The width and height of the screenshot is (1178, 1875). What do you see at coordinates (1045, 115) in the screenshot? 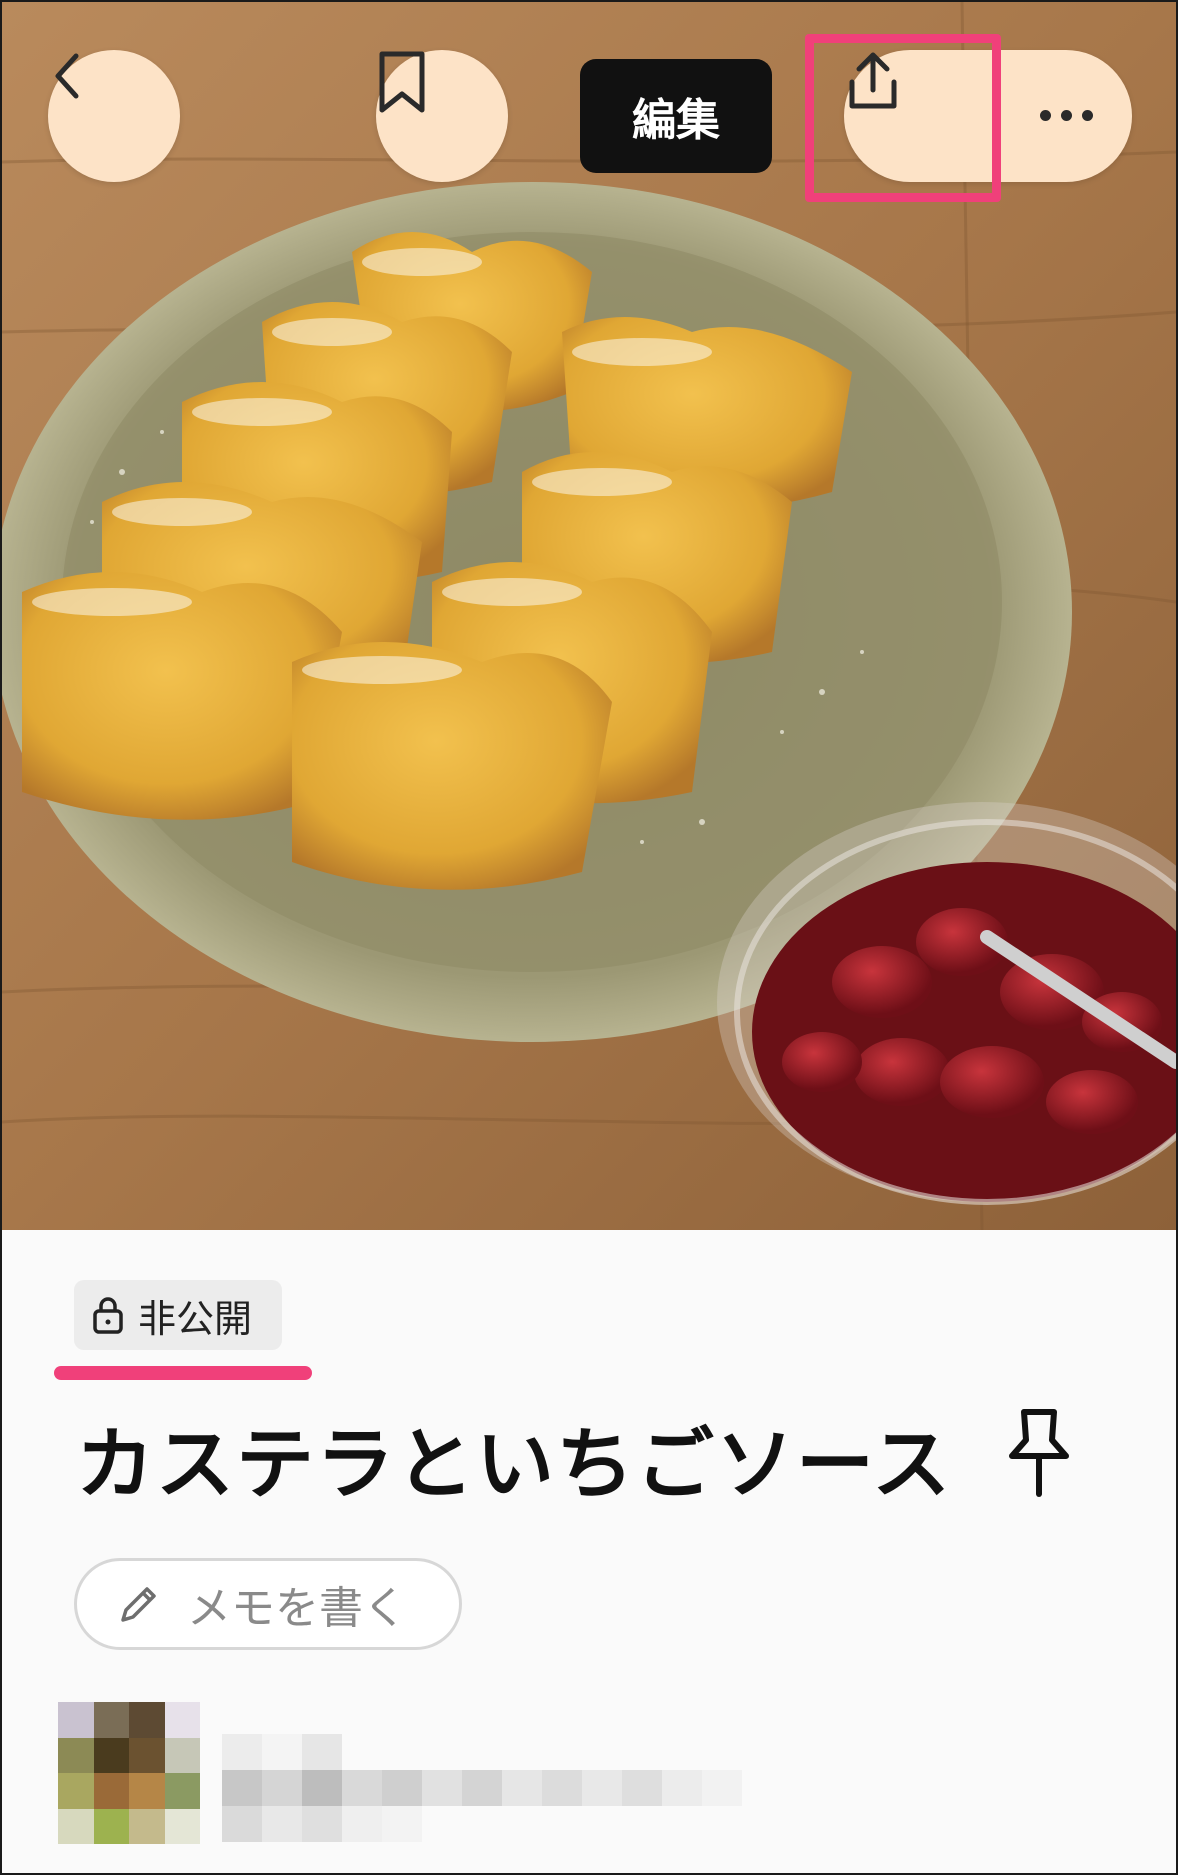
I see `more-horizontal-icon` at bounding box center [1045, 115].